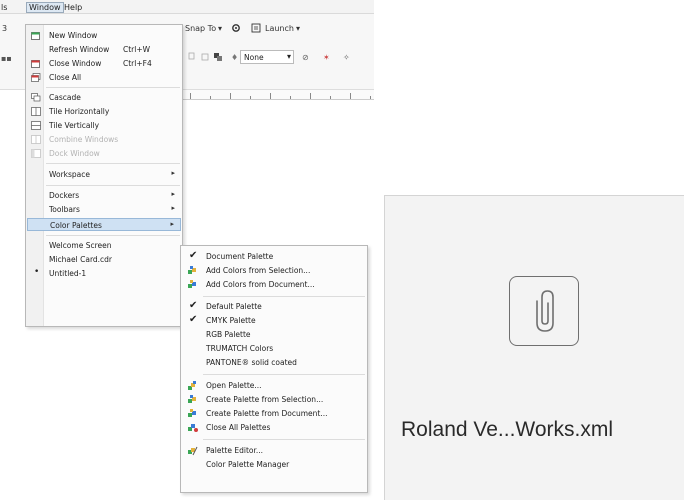 This screenshot has height=500, width=684. I want to click on menu-item-tile-horizontally: Tile Horizontally, so click(104, 111).